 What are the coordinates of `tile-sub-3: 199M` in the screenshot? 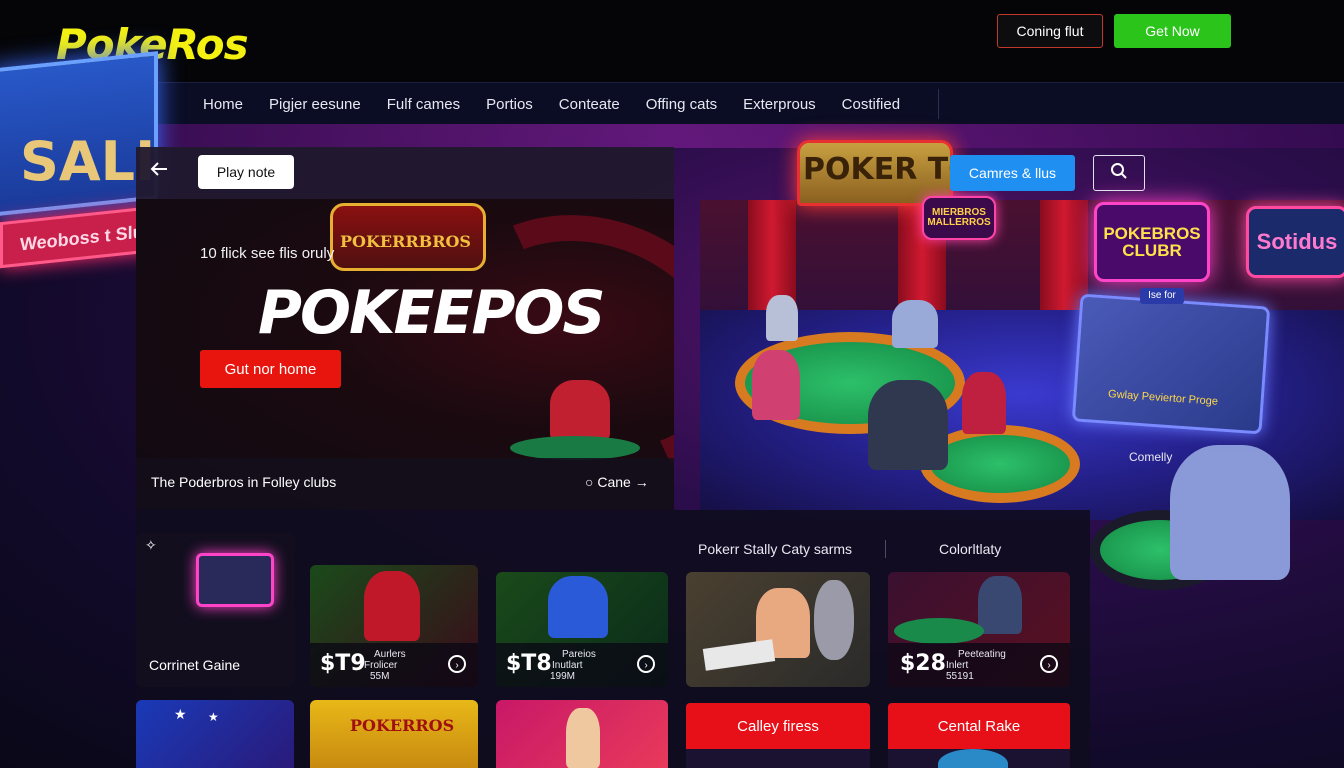 It's located at (563, 676).